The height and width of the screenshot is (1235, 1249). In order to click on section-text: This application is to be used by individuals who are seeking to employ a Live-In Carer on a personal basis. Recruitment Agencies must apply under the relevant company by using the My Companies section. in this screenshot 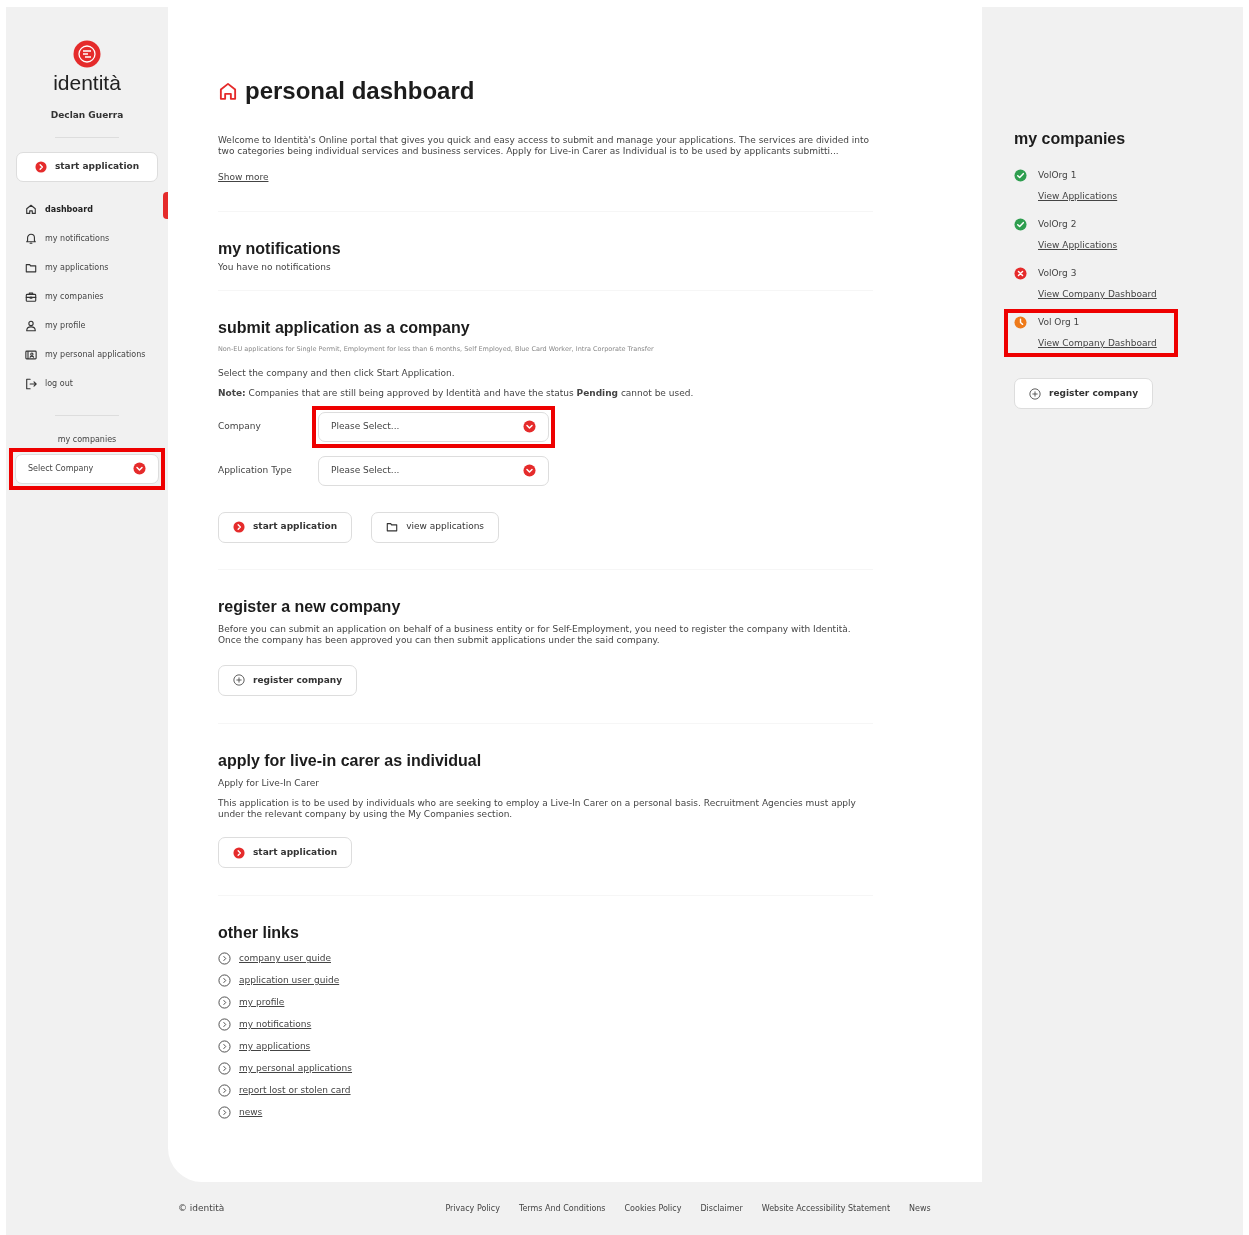, I will do `click(537, 809)`.